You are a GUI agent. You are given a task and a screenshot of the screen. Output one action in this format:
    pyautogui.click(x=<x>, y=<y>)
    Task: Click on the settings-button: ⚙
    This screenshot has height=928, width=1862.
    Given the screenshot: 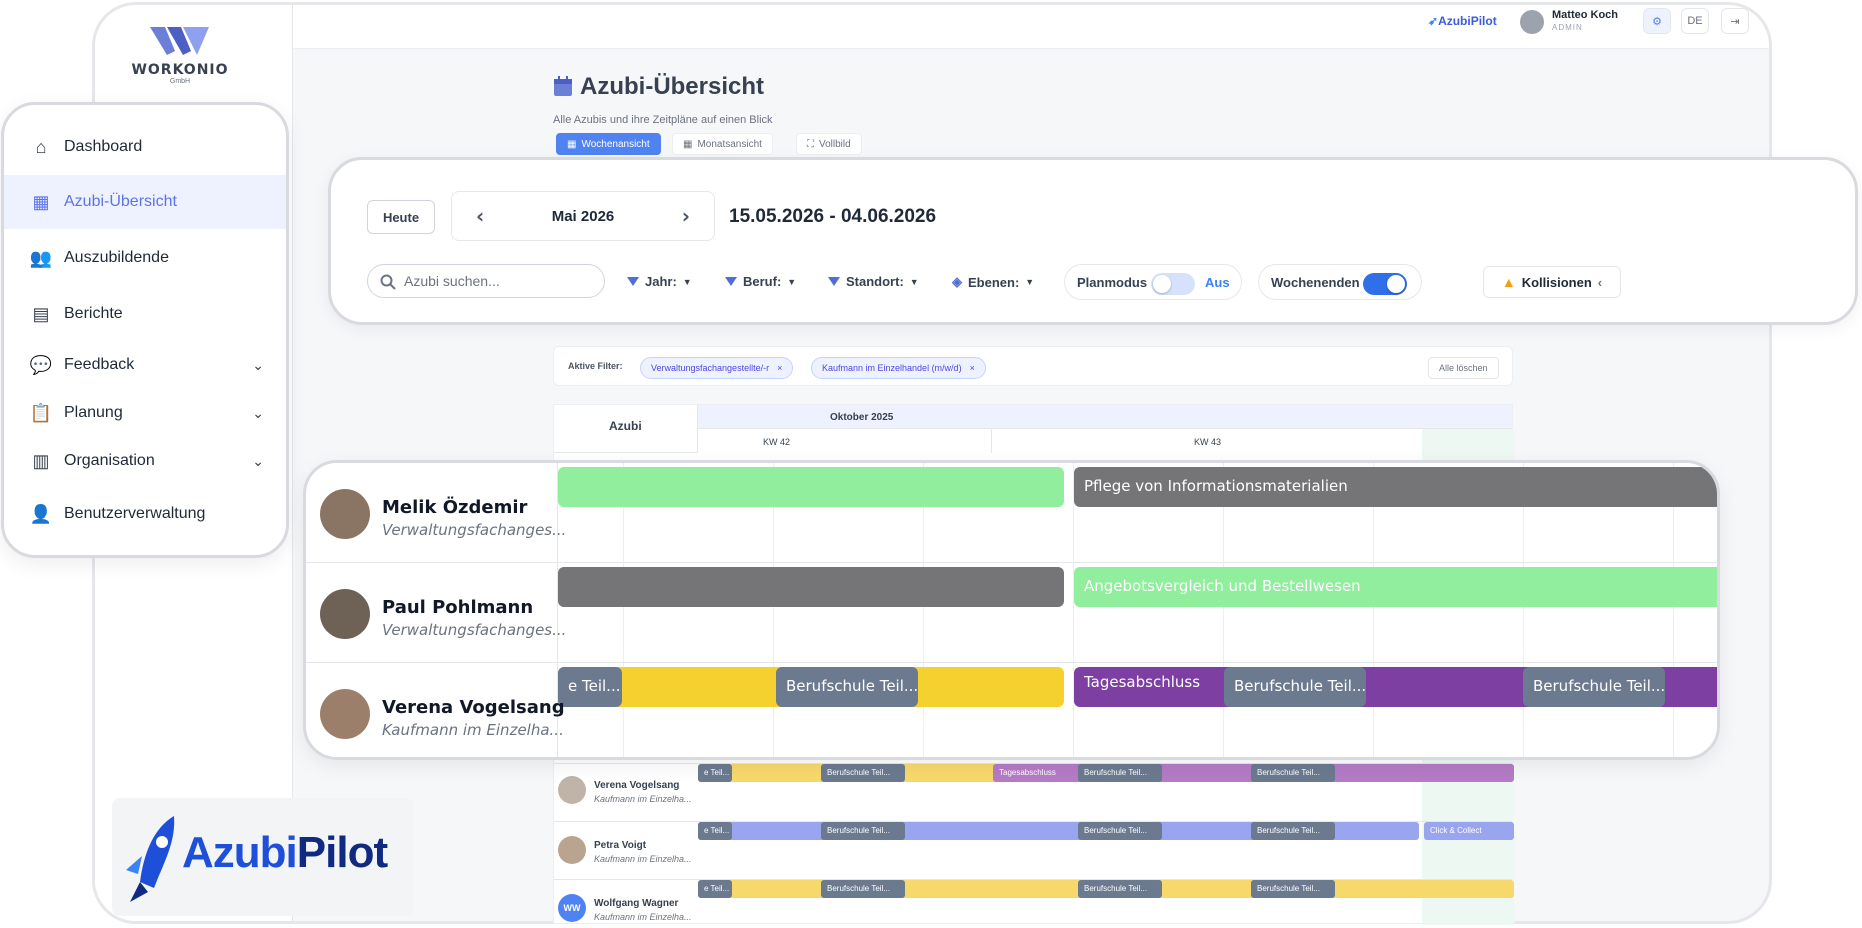 What is the action you would take?
    pyautogui.click(x=1657, y=21)
    